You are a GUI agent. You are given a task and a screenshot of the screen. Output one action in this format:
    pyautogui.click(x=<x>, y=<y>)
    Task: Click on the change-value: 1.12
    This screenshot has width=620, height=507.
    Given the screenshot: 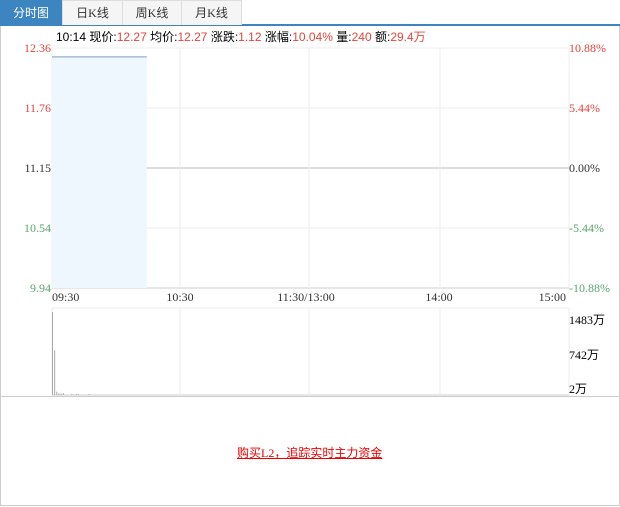 What is the action you would take?
    pyautogui.click(x=250, y=37)
    